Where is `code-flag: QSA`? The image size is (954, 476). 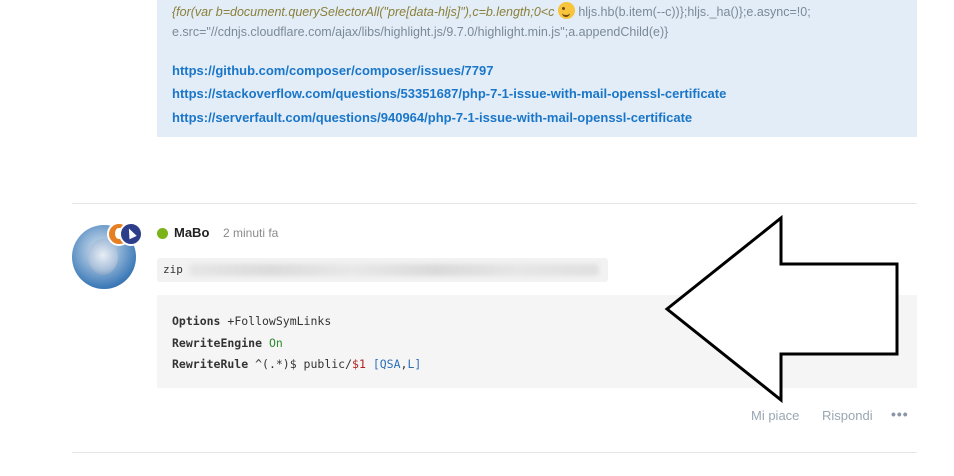 code-flag: QSA is located at coordinates (390, 364).